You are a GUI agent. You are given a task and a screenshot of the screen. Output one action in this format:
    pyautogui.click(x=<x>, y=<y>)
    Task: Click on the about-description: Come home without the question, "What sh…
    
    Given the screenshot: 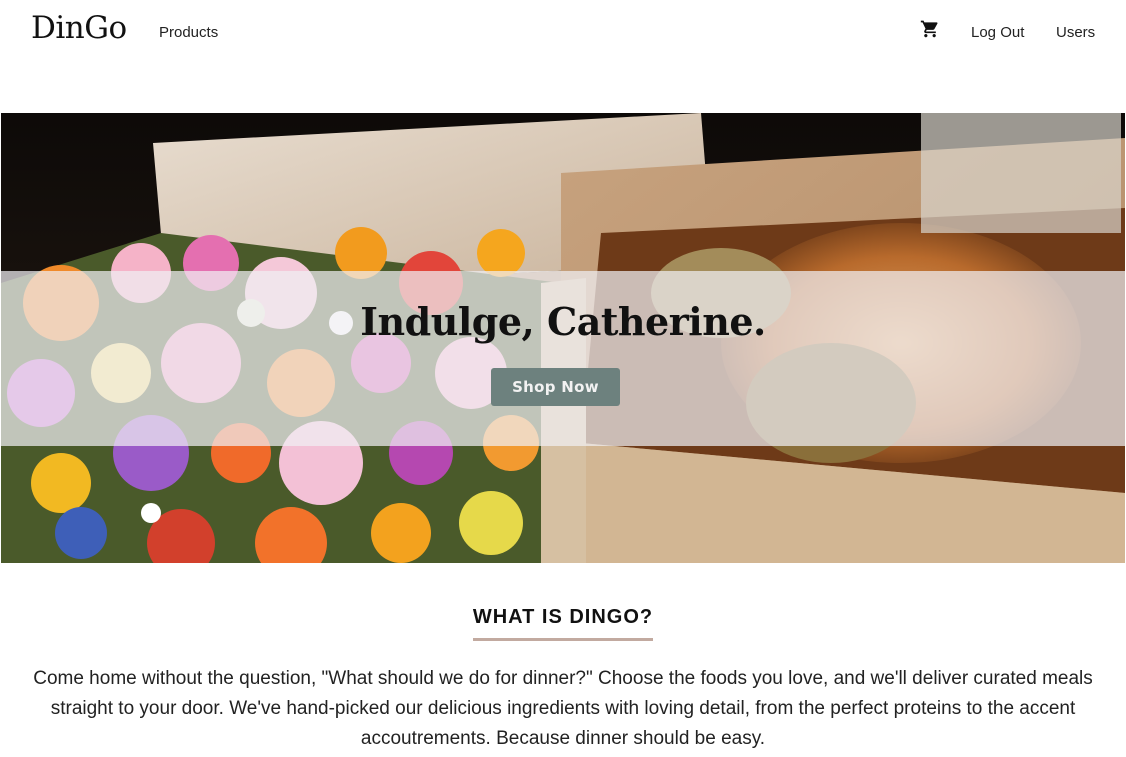 What is the action you would take?
    pyautogui.click(x=563, y=708)
    